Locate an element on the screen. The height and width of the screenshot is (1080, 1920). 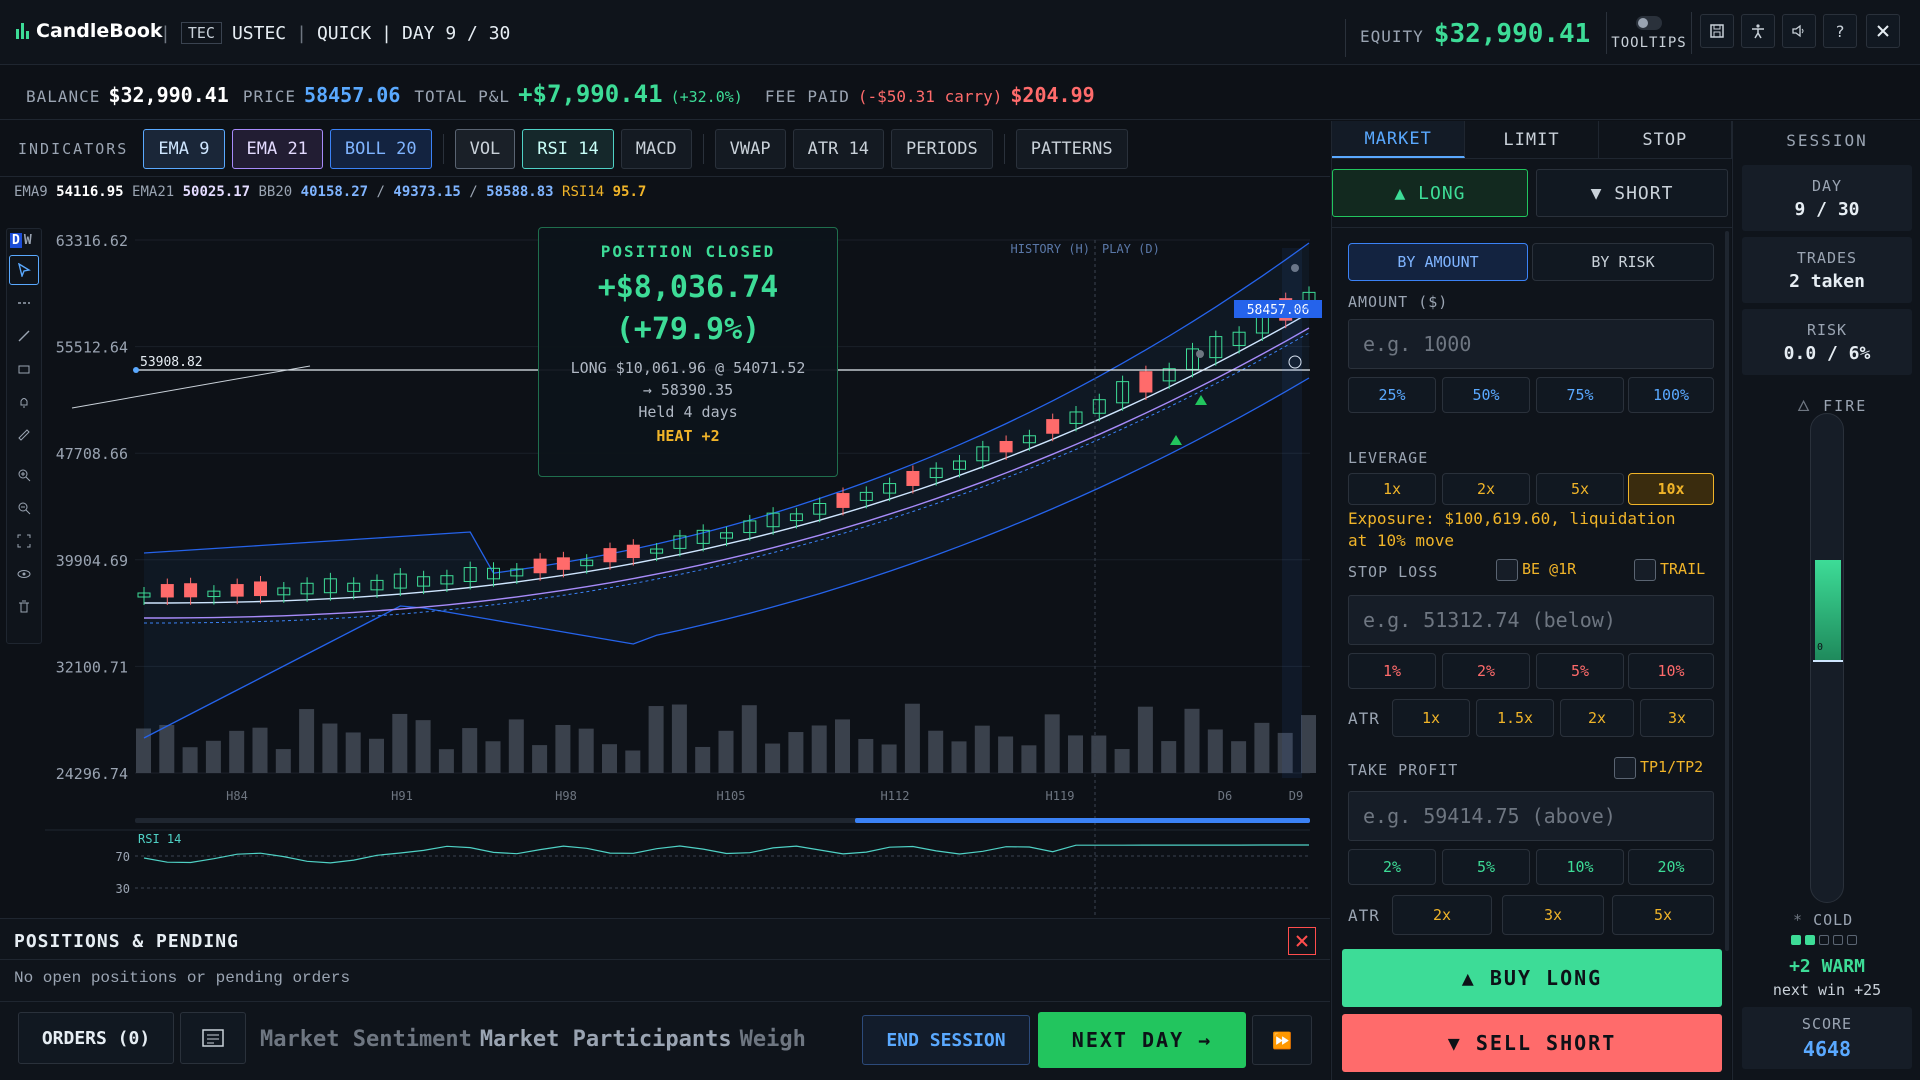
leverage-2x-chip: 2x is located at coordinates (1486, 489).